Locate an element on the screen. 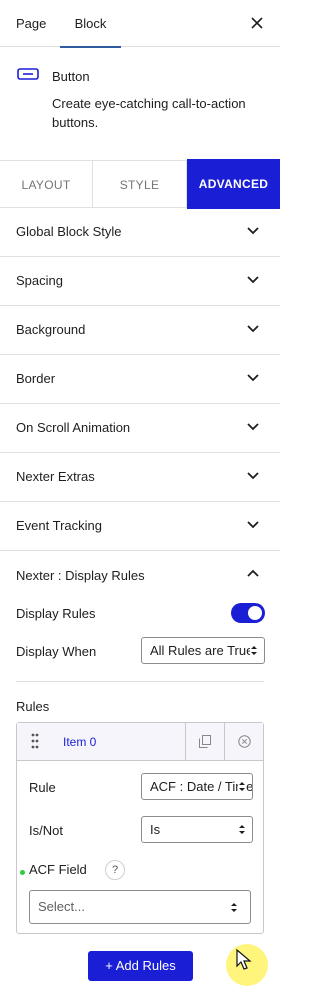 Image resolution: width=320 pixels, height=995 pixels. display-rules-toggle is located at coordinates (248, 613).